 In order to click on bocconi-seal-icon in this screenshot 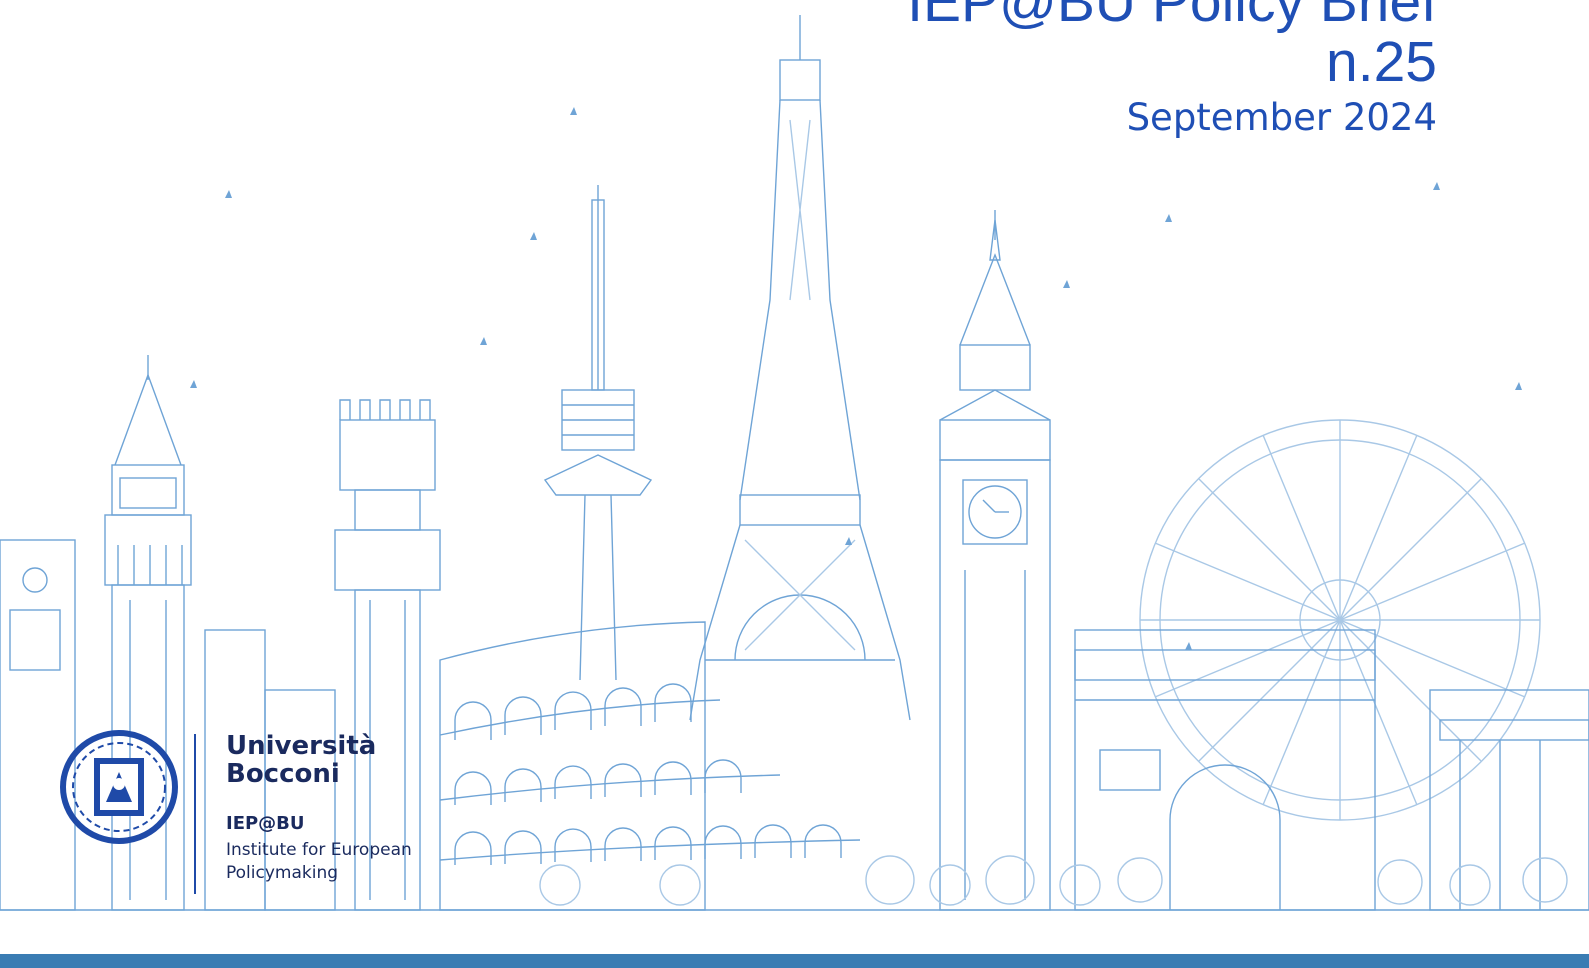, I will do `click(119, 787)`.